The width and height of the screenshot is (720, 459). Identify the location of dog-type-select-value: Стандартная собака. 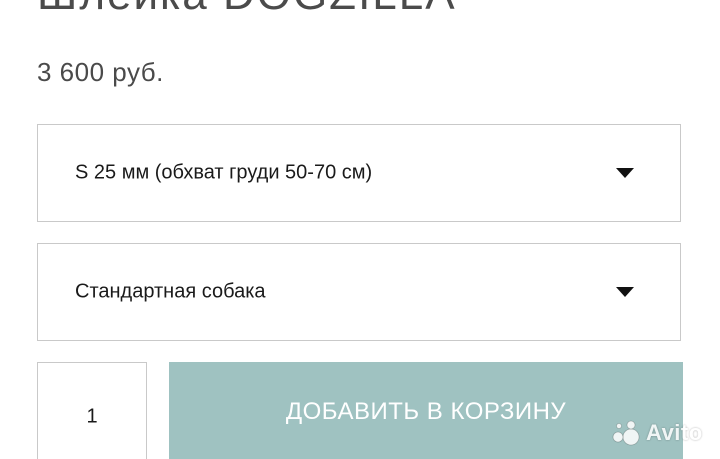
(170, 291).